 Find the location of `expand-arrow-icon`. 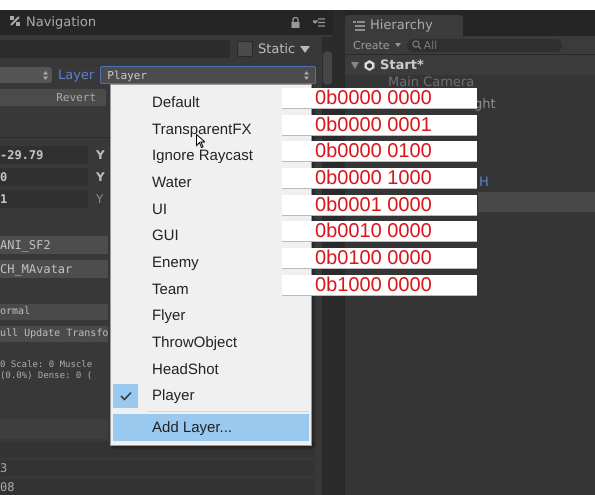

expand-arrow-icon is located at coordinates (355, 65).